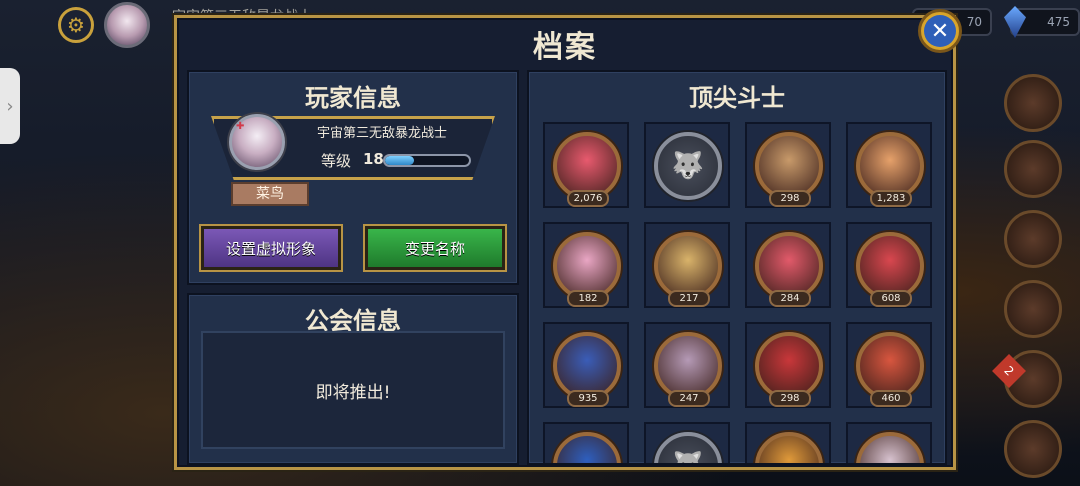 This screenshot has height=486, width=1080. Describe the element at coordinates (270, 194) in the screenshot. I see `rank-badge: 菜鸟` at that location.